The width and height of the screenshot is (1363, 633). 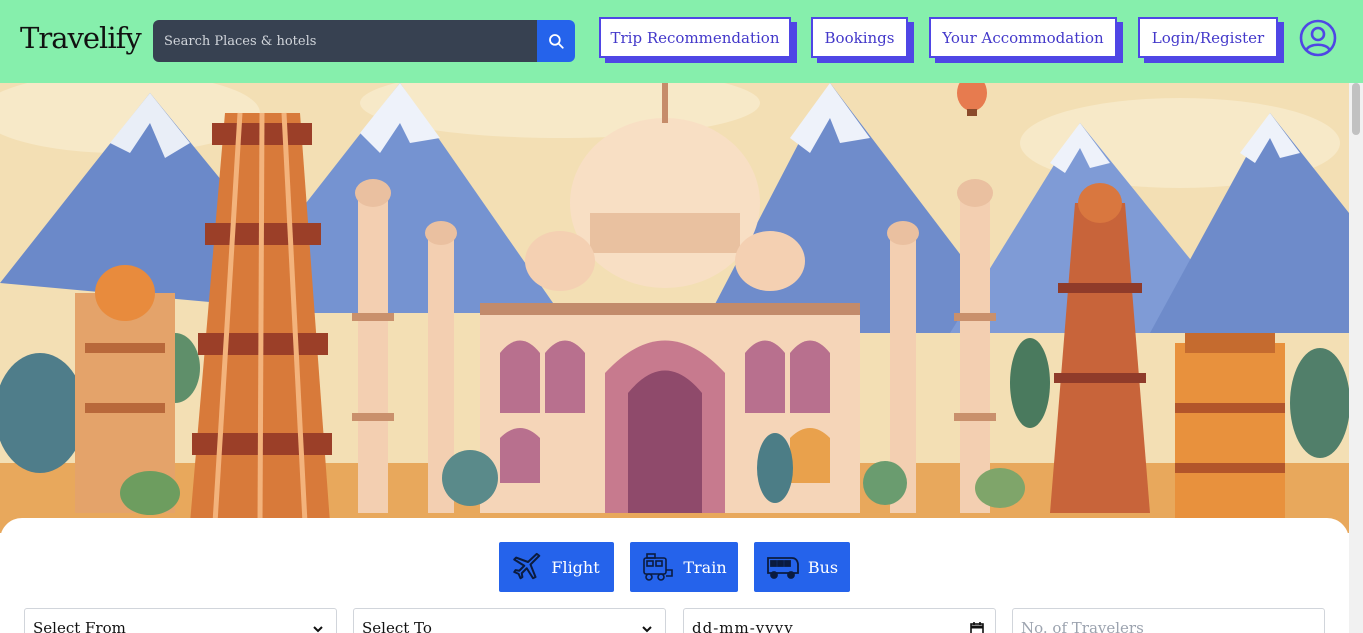 I want to click on search-input, so click(x=345, y=41).